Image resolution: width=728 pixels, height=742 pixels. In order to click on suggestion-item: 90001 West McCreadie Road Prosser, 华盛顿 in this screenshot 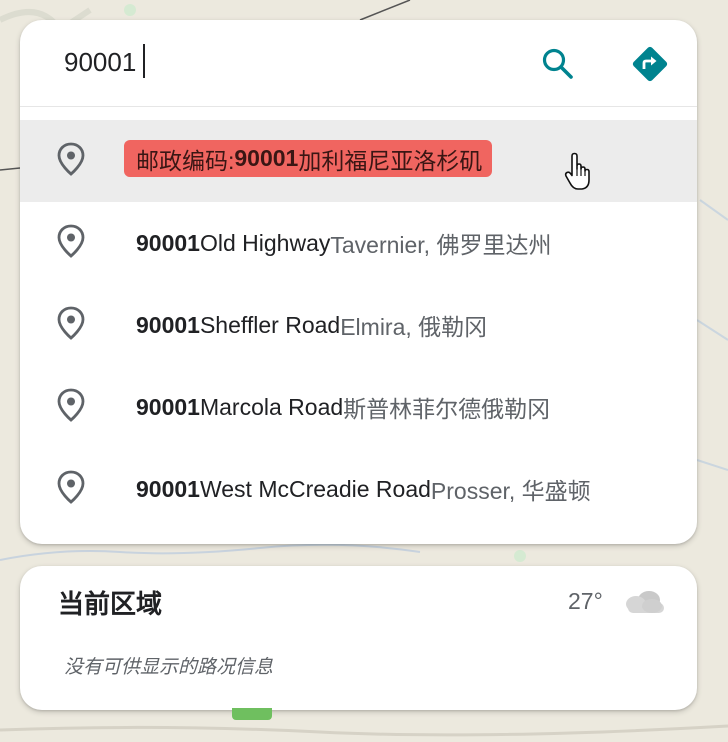, I will do `click(358, 489)`.